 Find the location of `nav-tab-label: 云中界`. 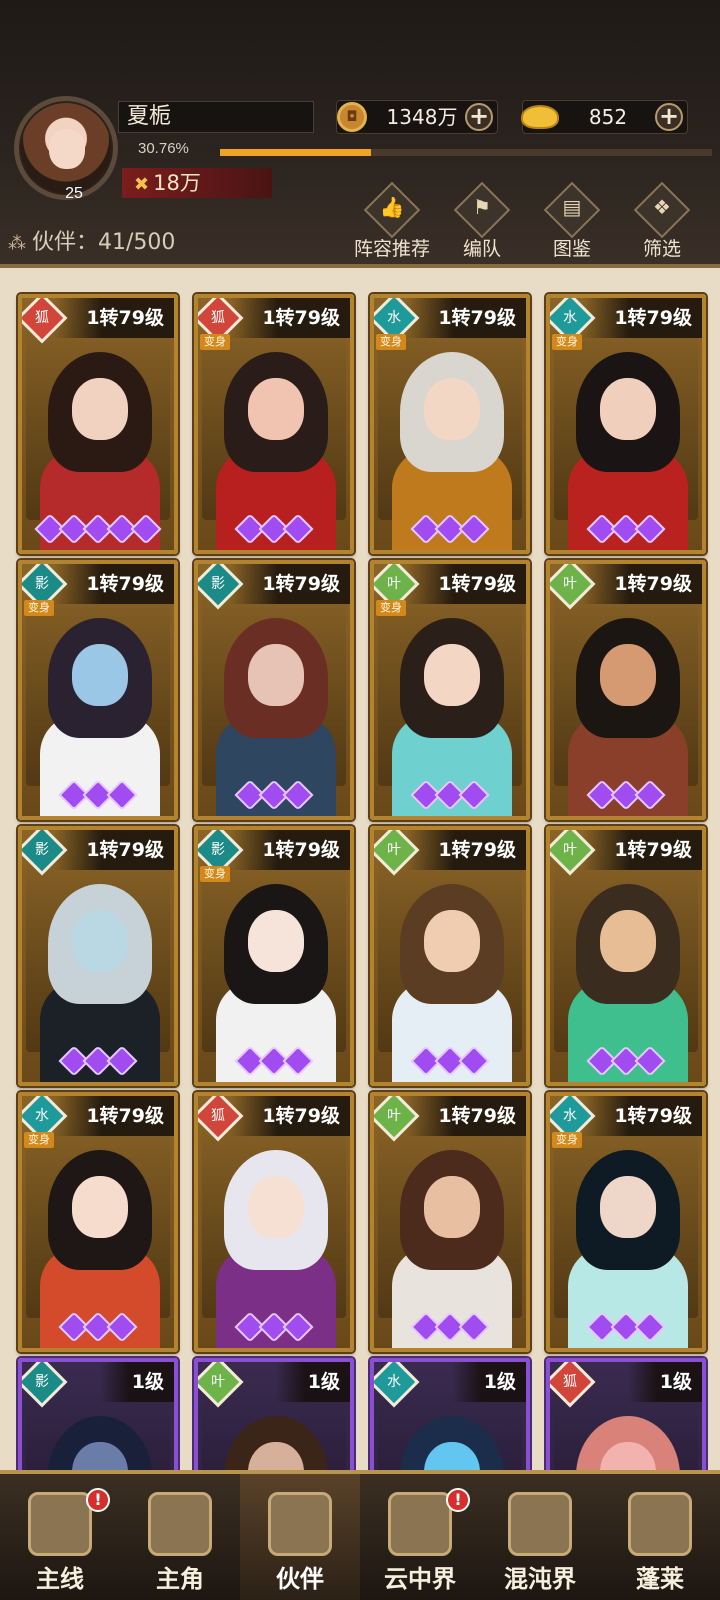

nav-tab-label: 云中界 is located at coordinates (420, 1579).